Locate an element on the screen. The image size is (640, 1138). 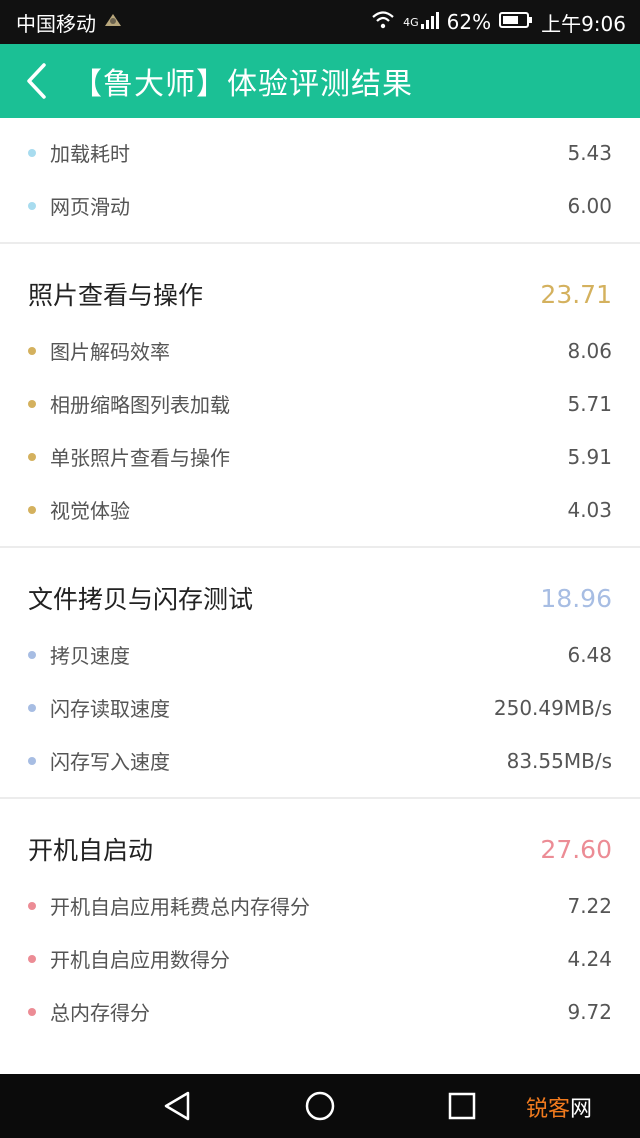
chevron-left-icon is located at coordinates (36, 81).